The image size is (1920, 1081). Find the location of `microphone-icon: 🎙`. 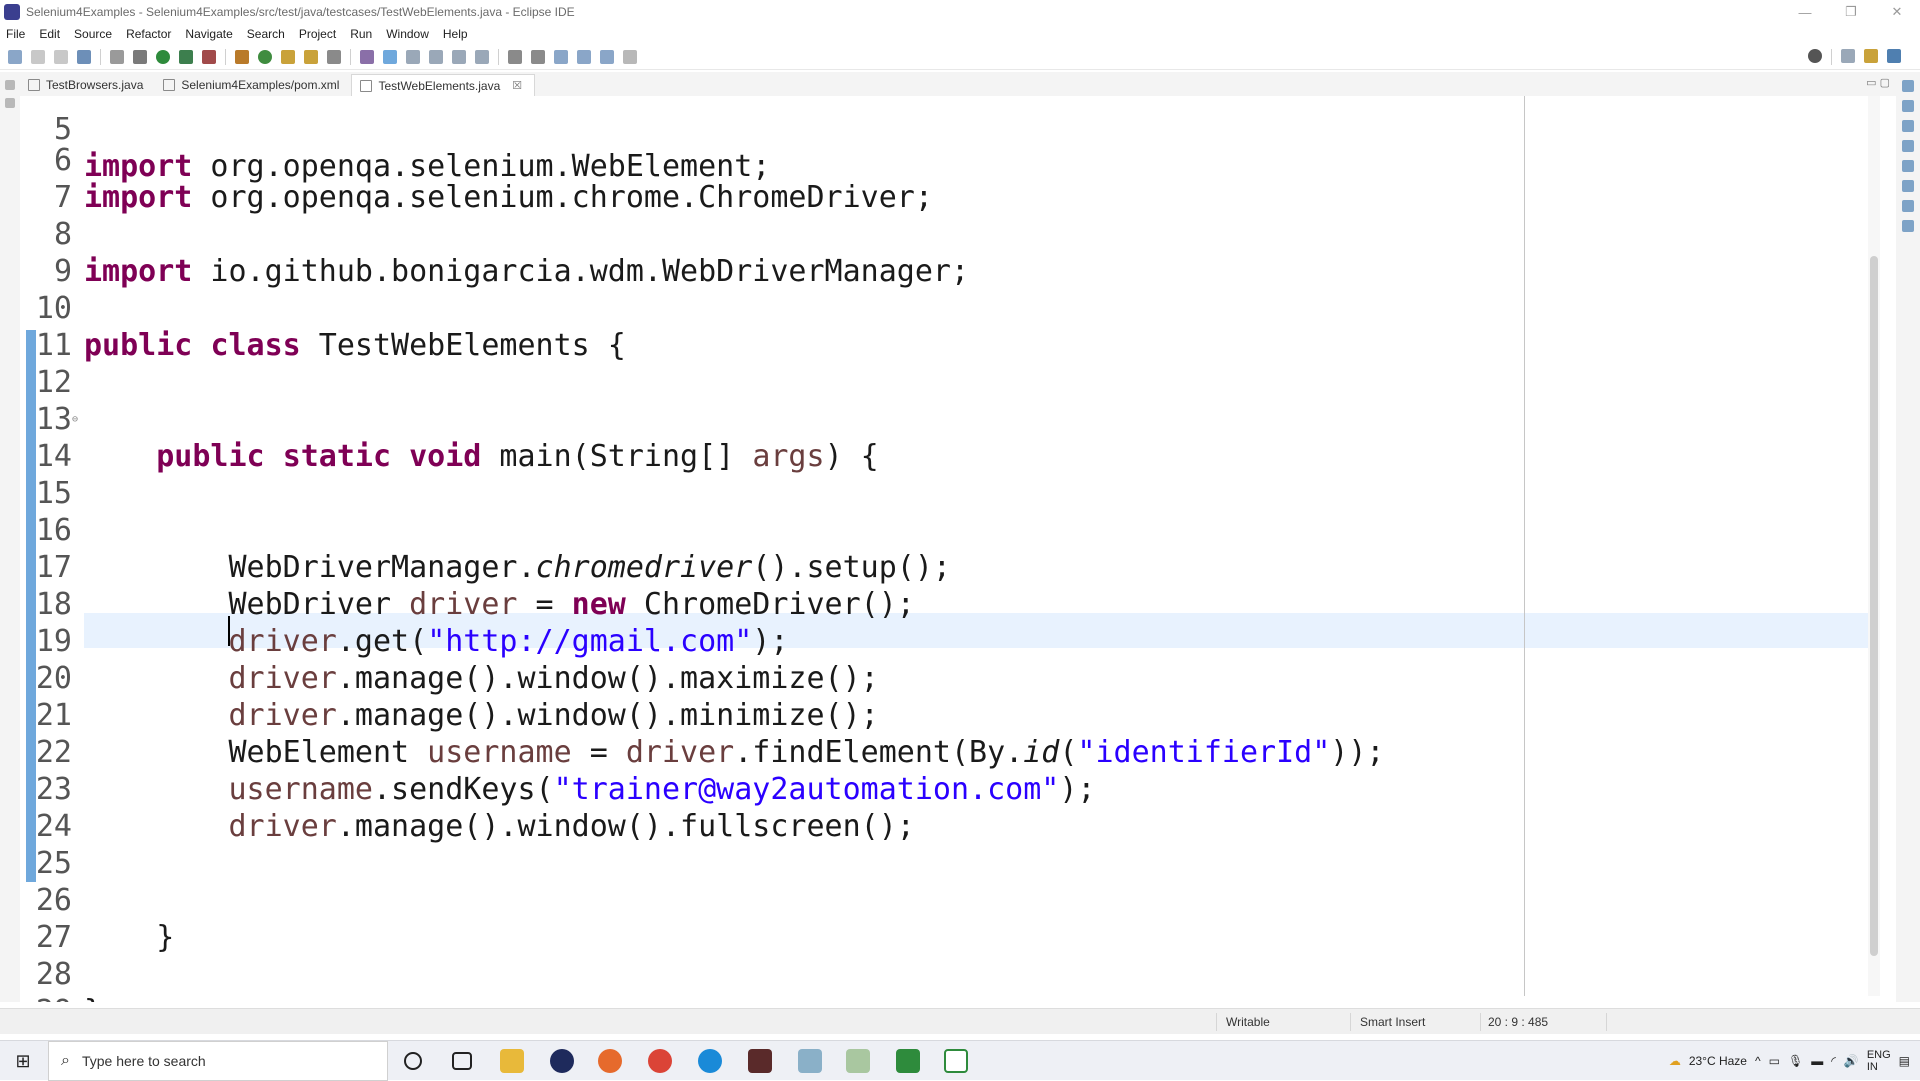

microphone-icon: 🎙 is located at coordinates (1795, 1061).